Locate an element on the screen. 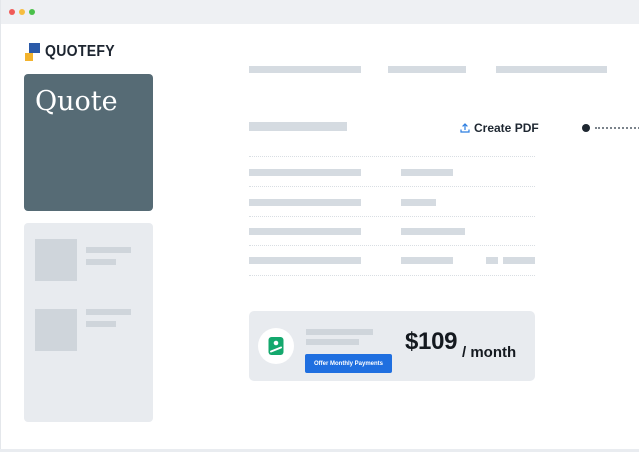 The image size is (639, 452). quote-card-title: Quote is located at coordinates (76, 101).